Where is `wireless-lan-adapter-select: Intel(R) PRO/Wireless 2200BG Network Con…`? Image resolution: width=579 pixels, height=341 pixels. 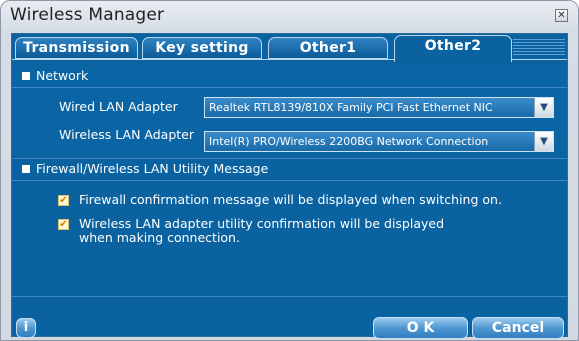
wireless-lan-adapter-select: Intel(R) PRO/Wireless 2200BG Network Con… is located at coordinates (379, 141).